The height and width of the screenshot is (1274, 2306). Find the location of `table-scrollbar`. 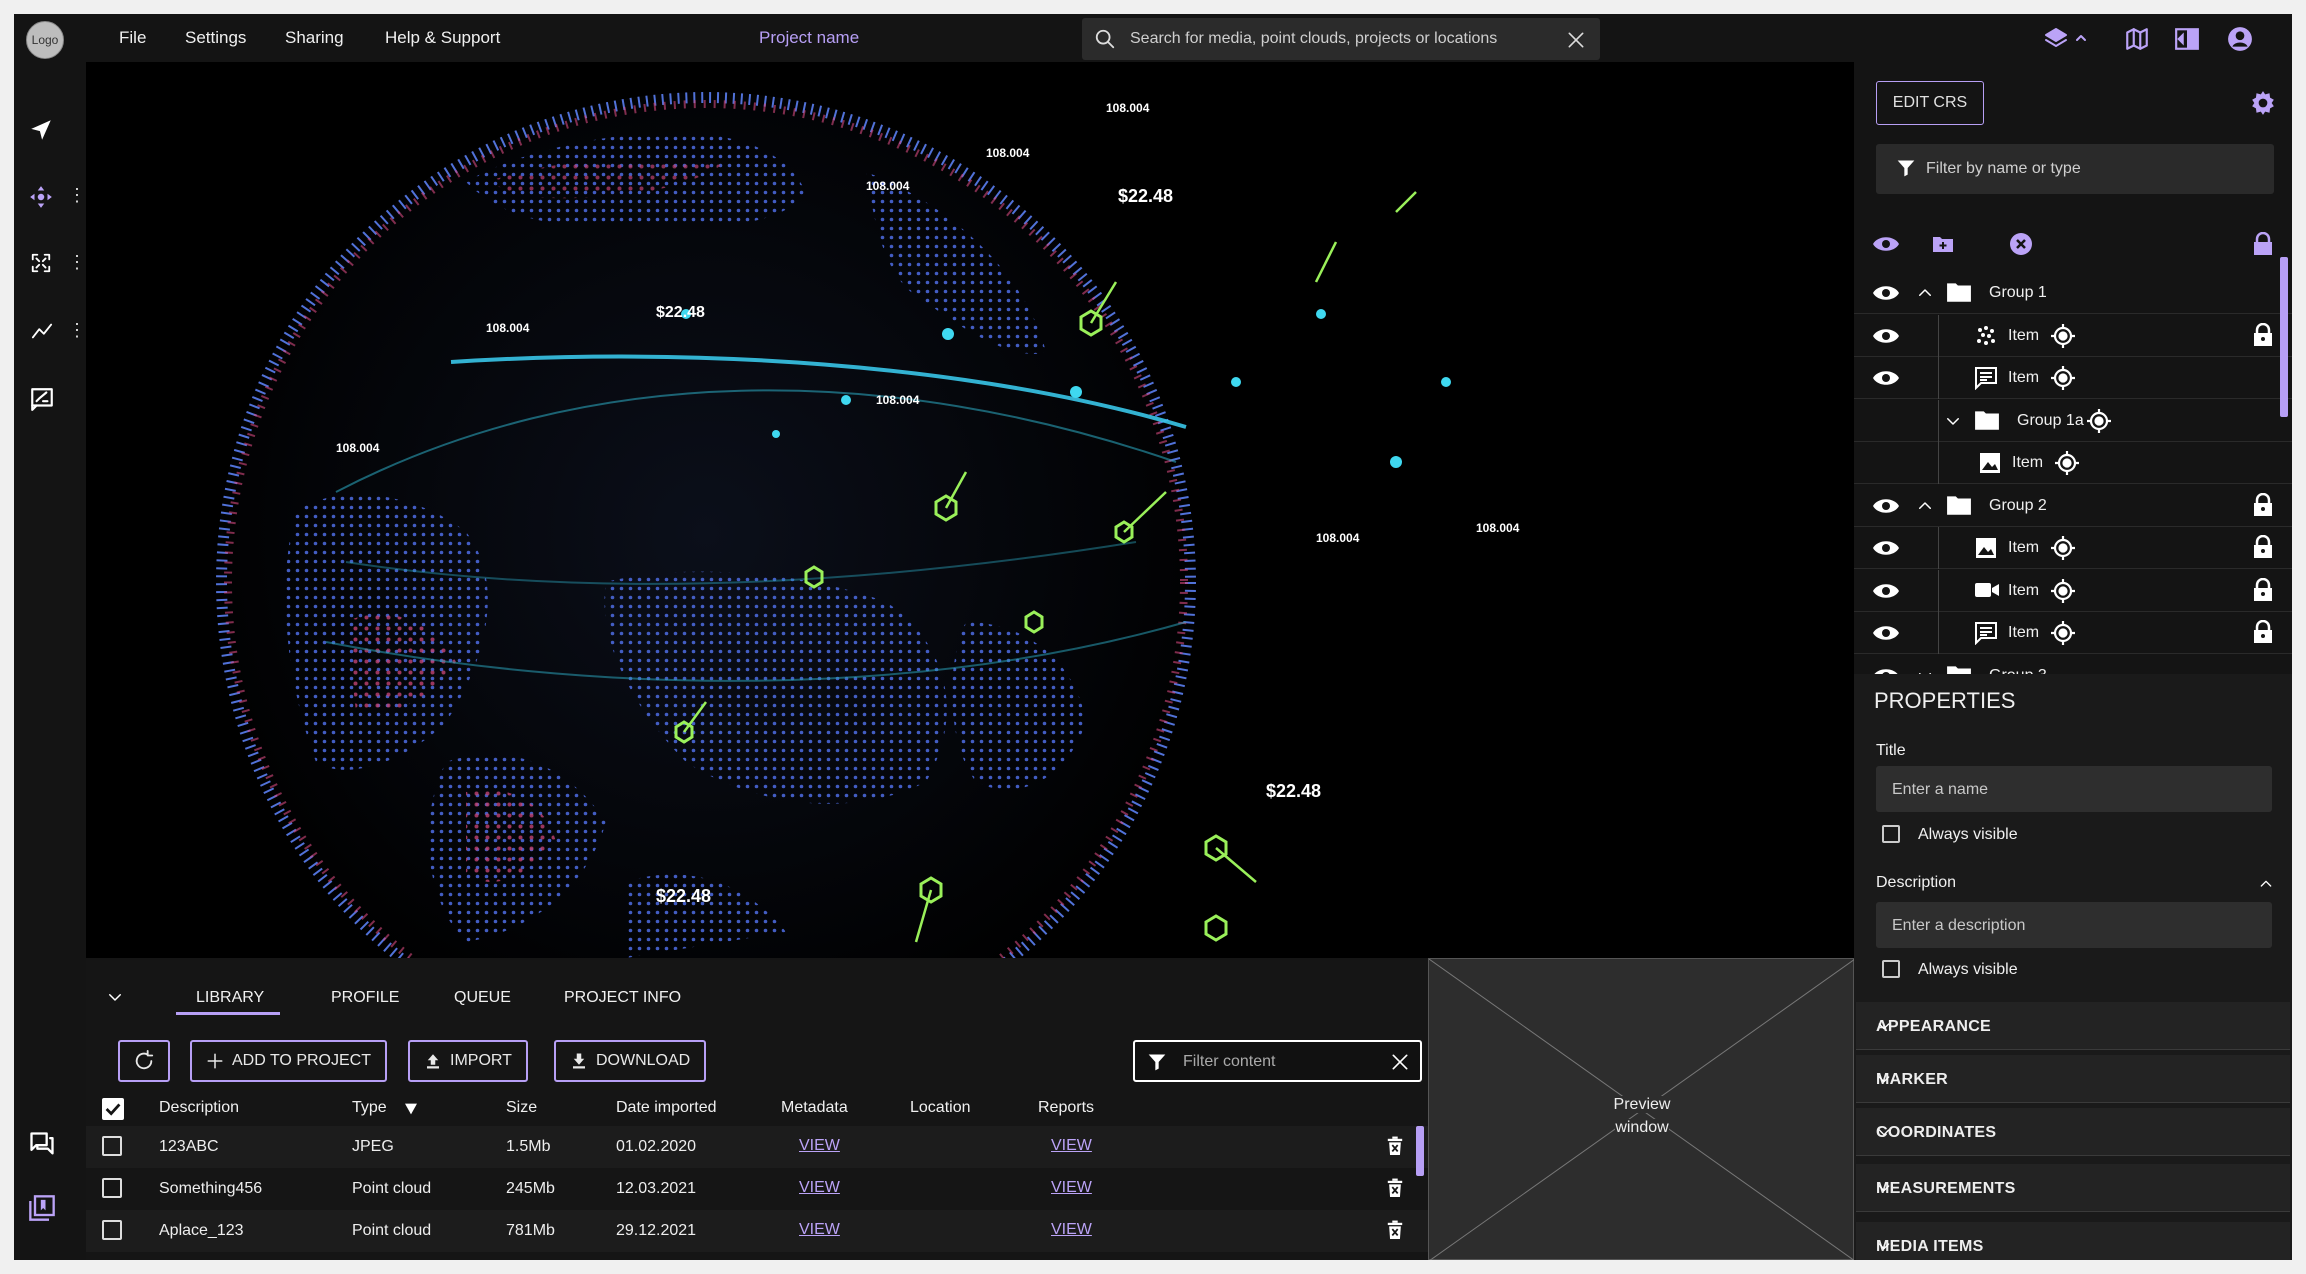

table-scrollbar is located at coordinates (1420, 1151).